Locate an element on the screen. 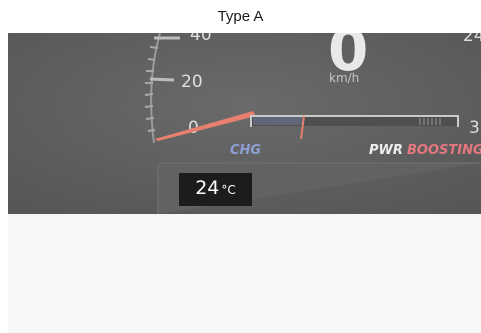  boosting-label: BOOSTING is located at coordinates (444, 150).